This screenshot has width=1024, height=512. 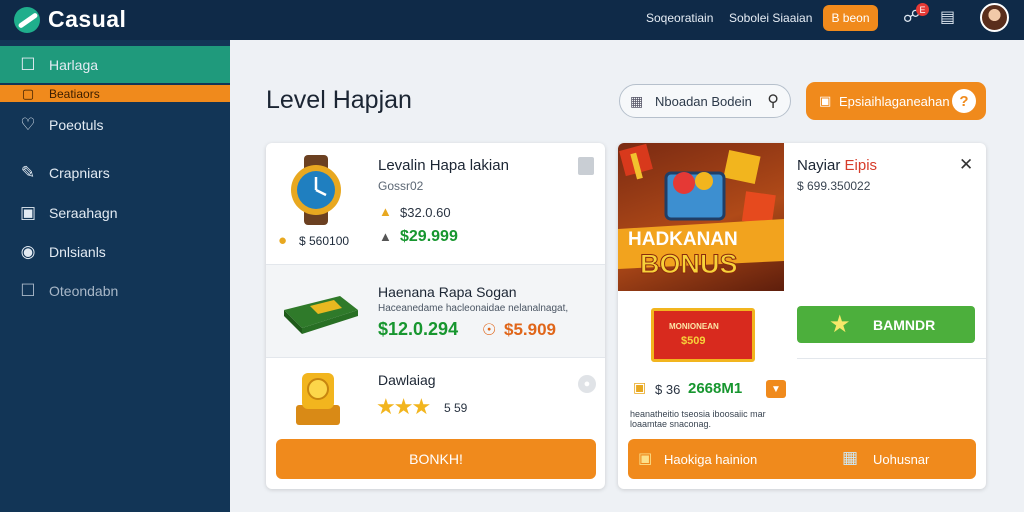 What do you see at coordinates (802, 459) in the screenshot?
I see `bonus-action-bar: ▣ Haokiga hainion ▦ Uohusnar` at bounding box center [802, 459].